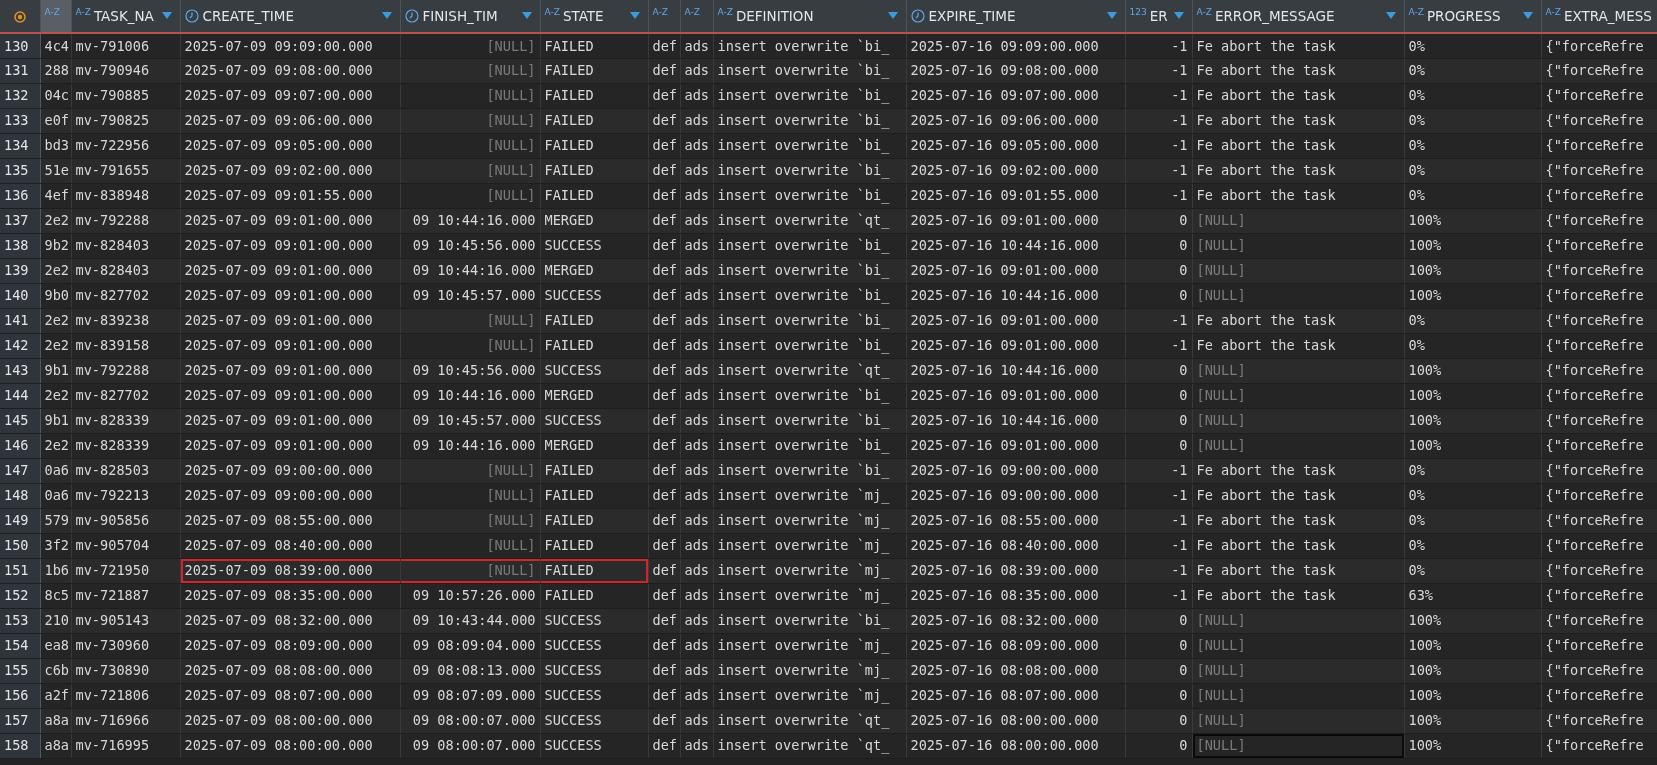 The image size is (1657, 765). What do you see at coordinates (1015, 720) in the screenshot?
I see `table-cell: 2025-07-16 08:00:00.000` at bounding box center [1015, 720].